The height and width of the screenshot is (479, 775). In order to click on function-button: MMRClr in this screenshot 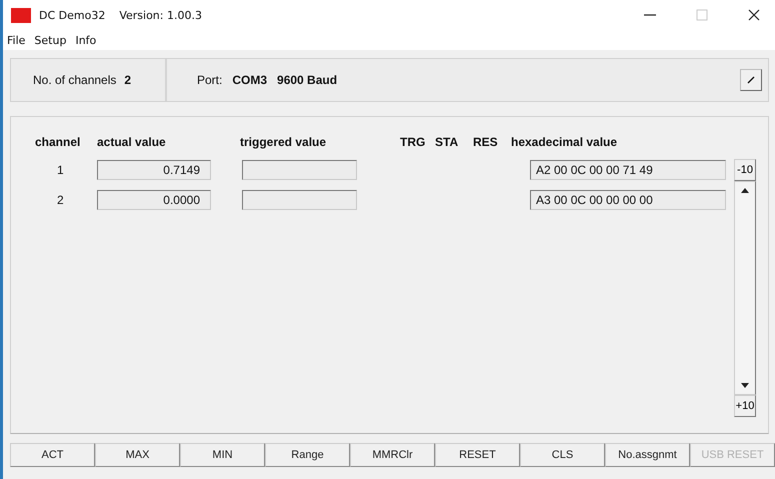, I will do `click(392, 455)`.